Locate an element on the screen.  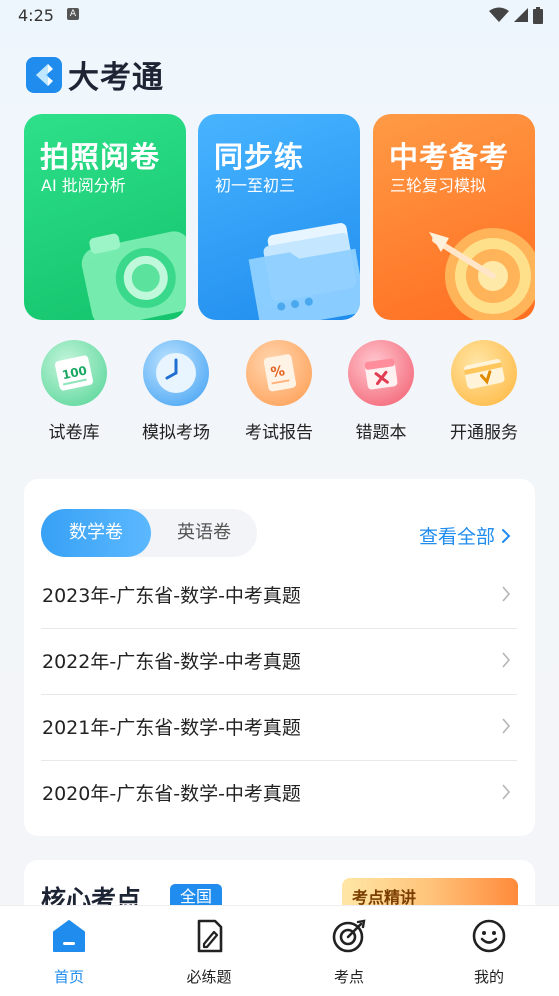
quick-label: 试卷库 is located at coordinates (74, 433).